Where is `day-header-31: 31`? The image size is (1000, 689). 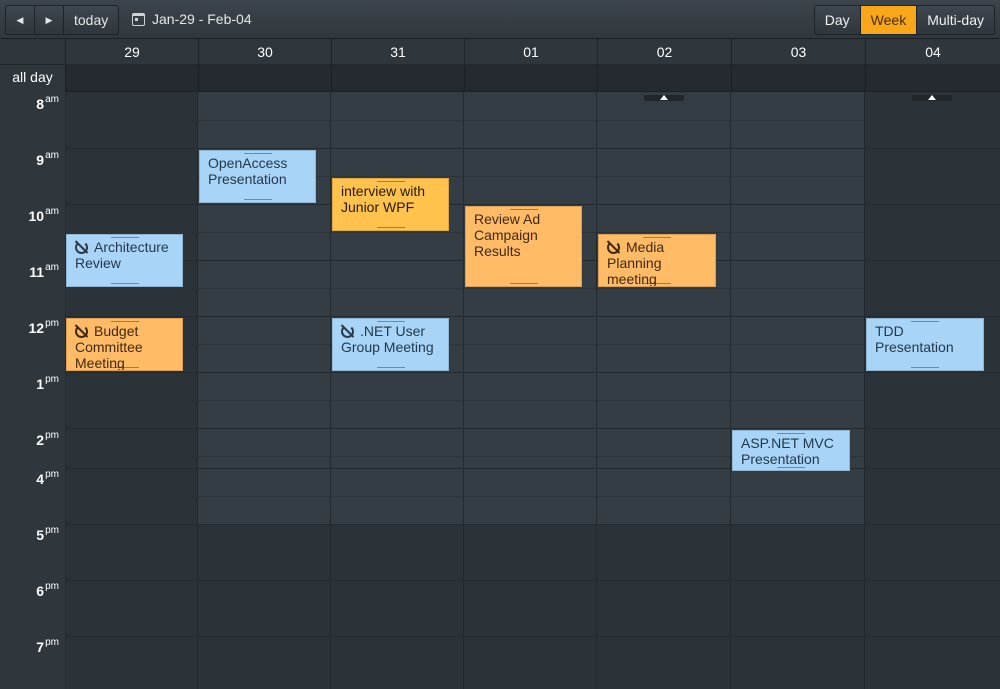 day-header-31: 31 is located at coordinates (397, 52).